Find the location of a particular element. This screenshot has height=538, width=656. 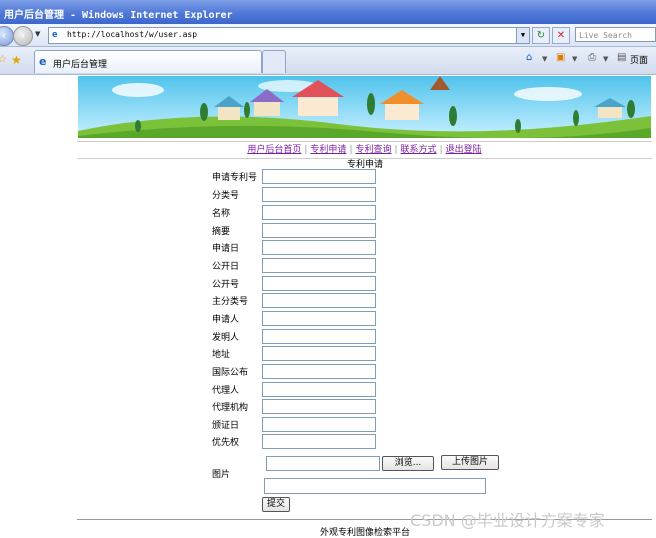

field-label: 颁证日 is located at coordinates (226, 426).